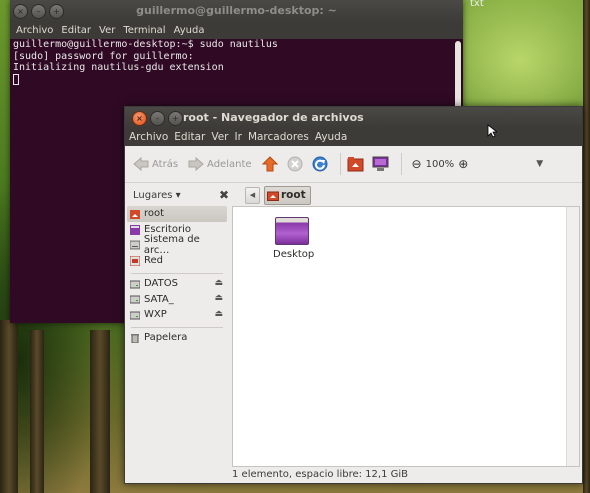 This screenshot has width=590, height=493. Describe the element at coordinates (177, 315) in the screenshot. I see `sidebar-item-wxp: WXP ⏏` at that location.